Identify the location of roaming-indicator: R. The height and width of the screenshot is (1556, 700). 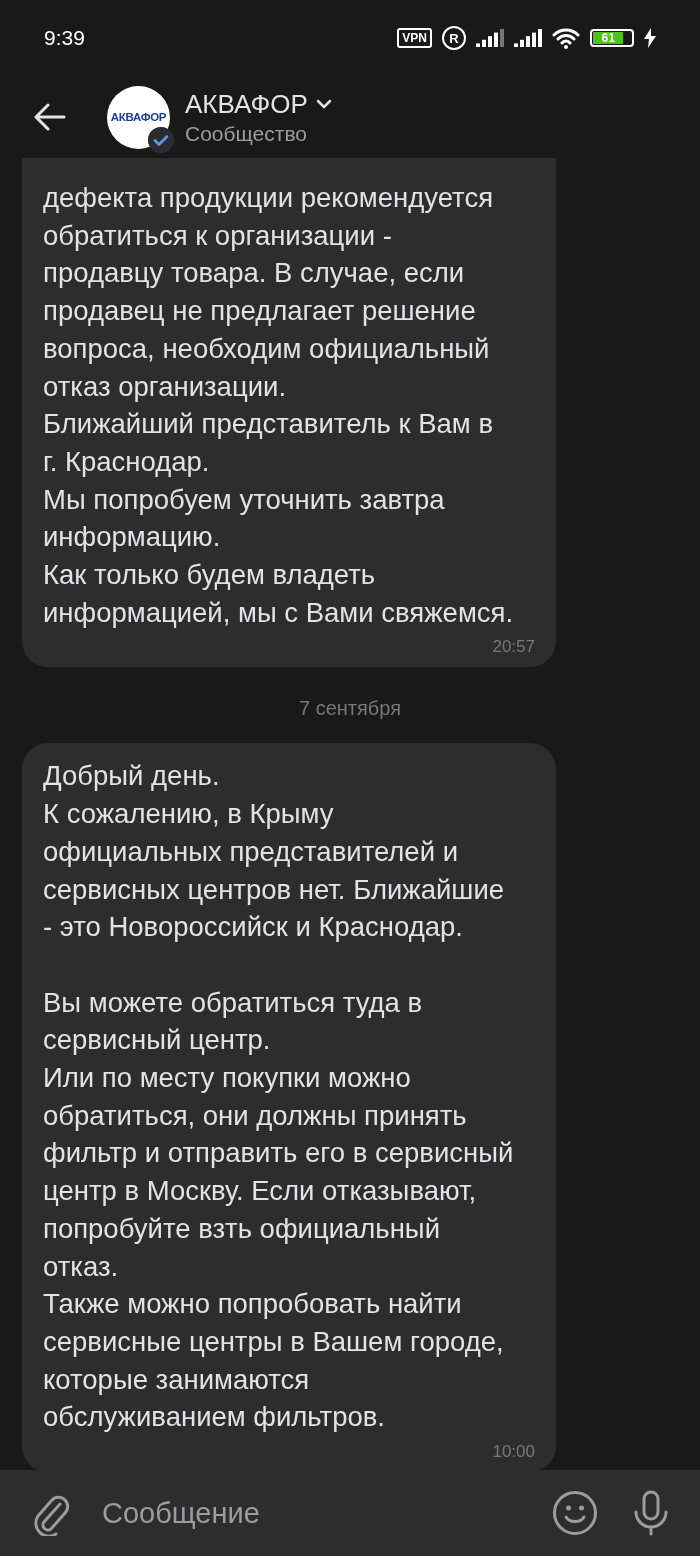
(454, 38).